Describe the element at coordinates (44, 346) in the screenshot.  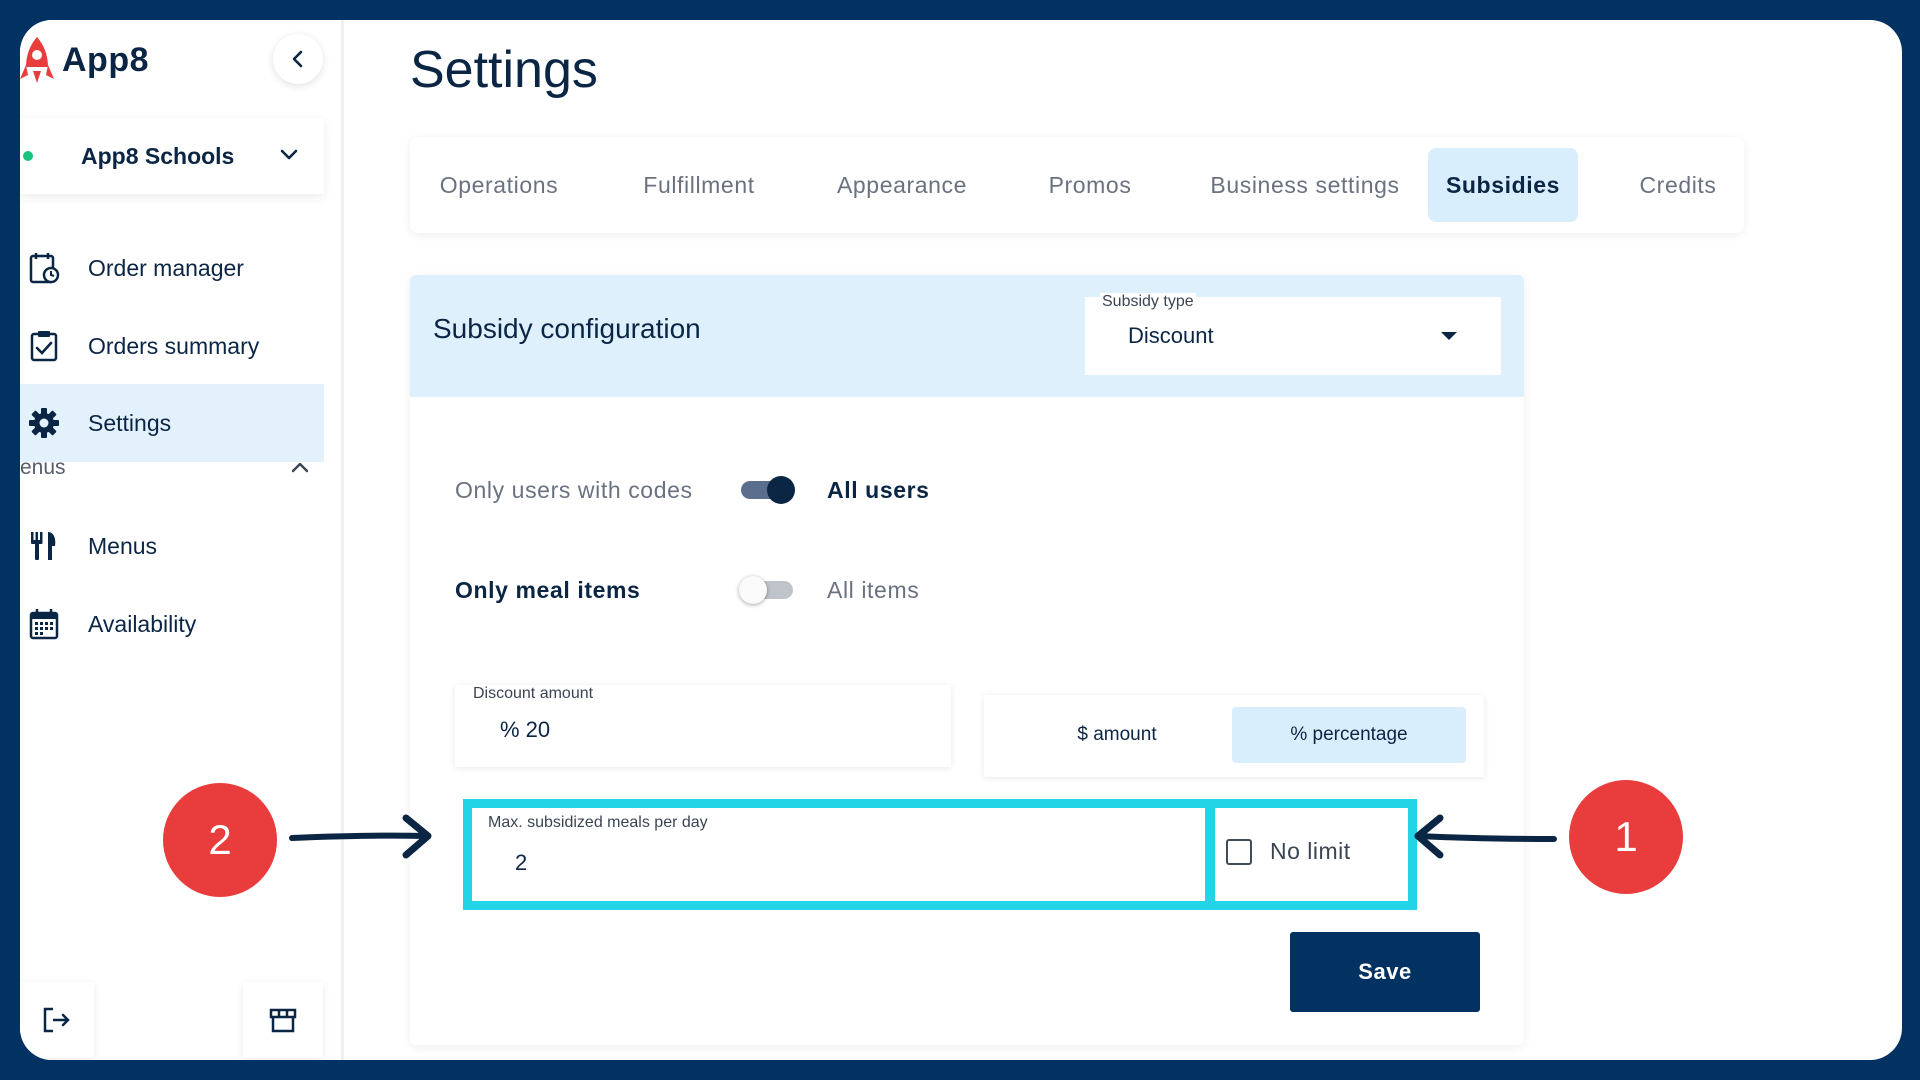
I see `clipboard-check-icon` at that location.